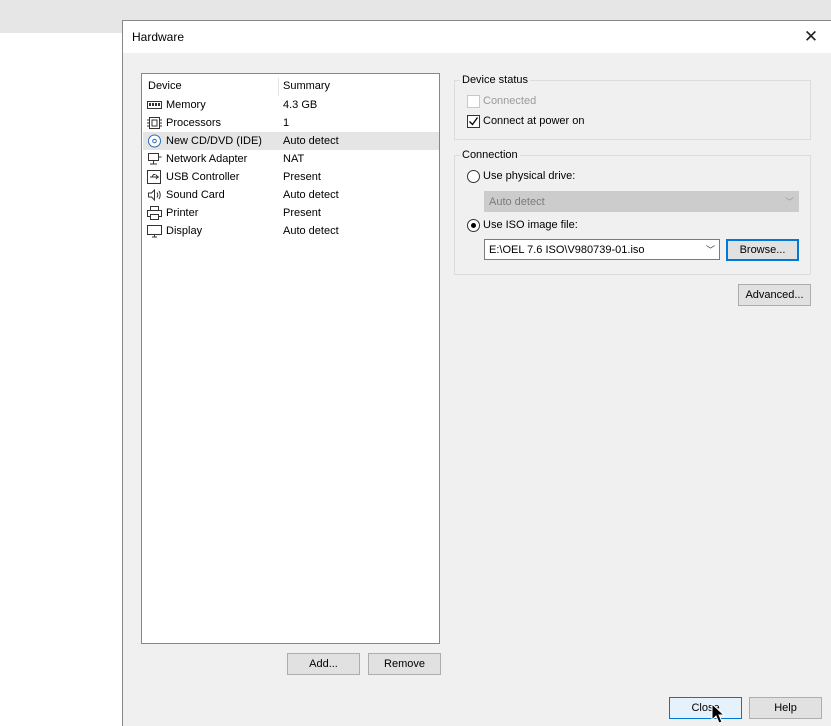  Describe the element at coordinates (811, 37) in the screenshot. I see `close-icon: ✕` at that location.